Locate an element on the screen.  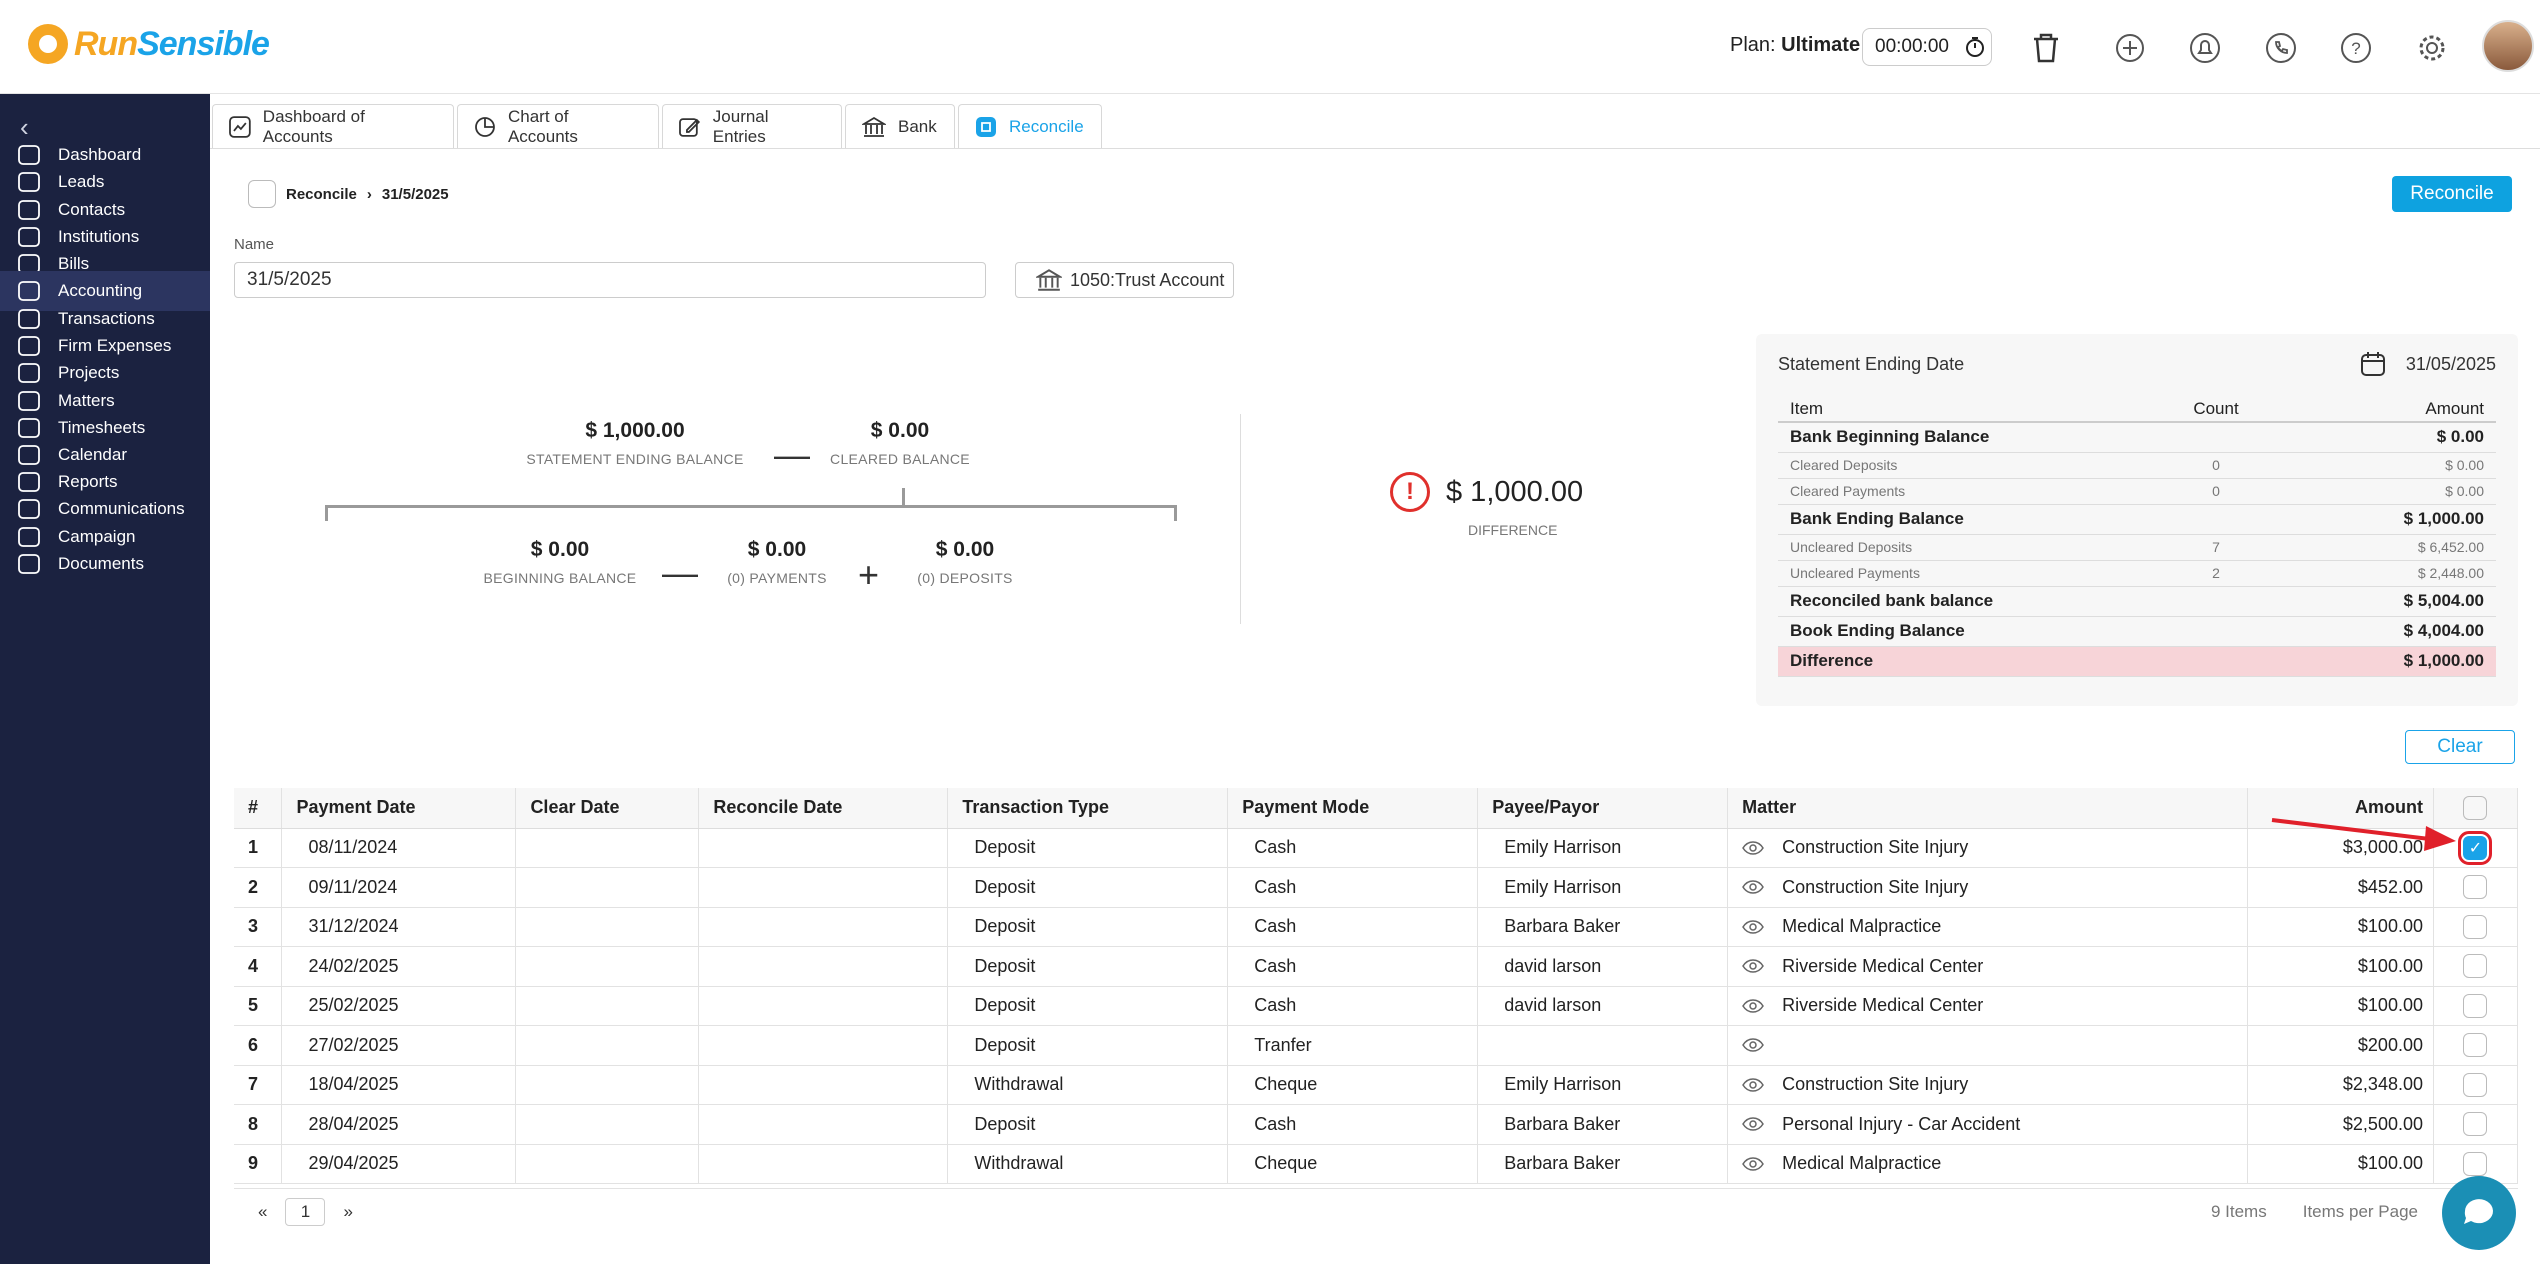
table-row: 6 27/02/2025 Deposit Tranfer $200.00 is located at coordinates (1376, 1045).